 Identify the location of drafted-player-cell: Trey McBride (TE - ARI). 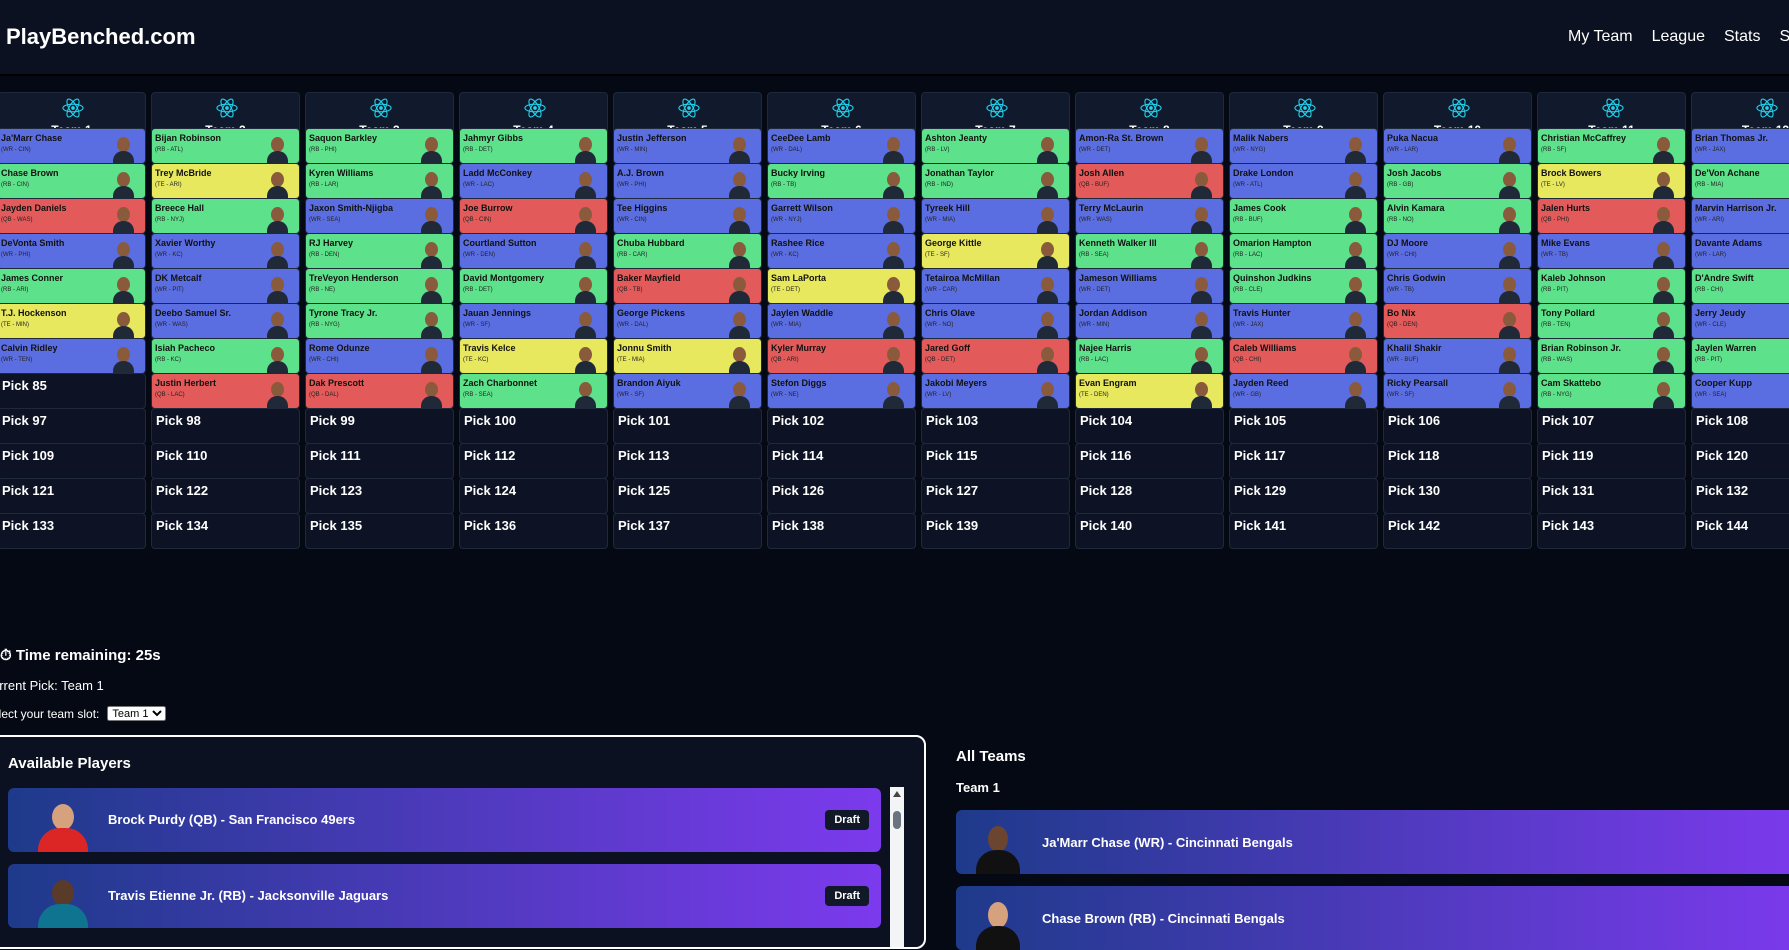
(225, 181).